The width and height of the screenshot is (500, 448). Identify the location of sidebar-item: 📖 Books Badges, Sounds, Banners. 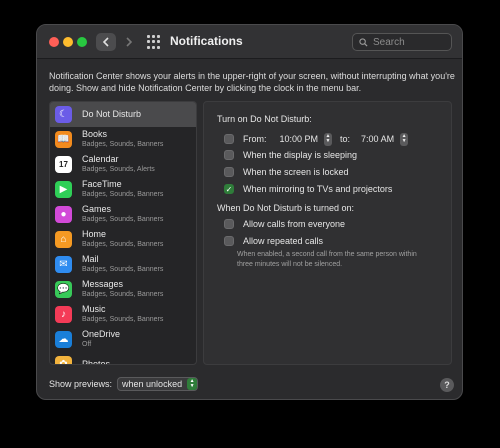
(123, 139).